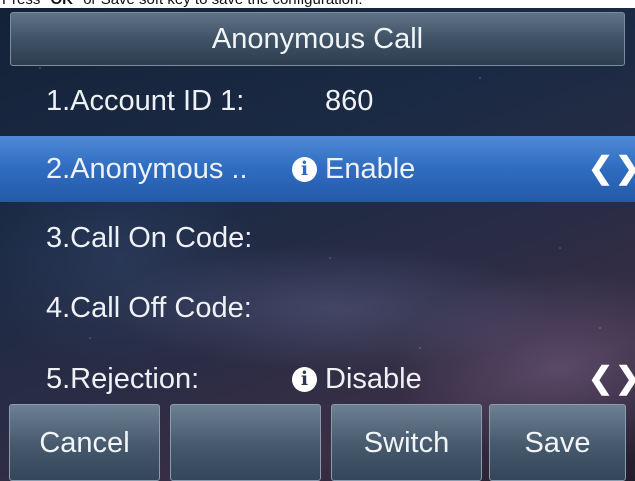 Image resolution: width=635 pixels, height=481 pixels. I want to click on caption-text-before: Press, so click(21, 4).